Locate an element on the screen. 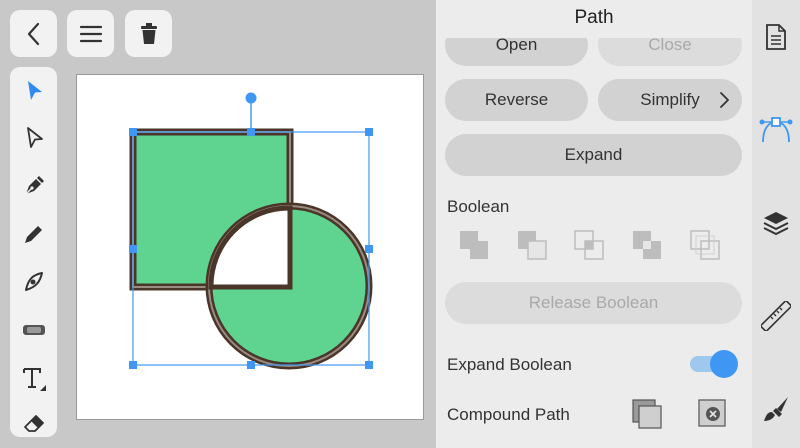 The height and width of the screenshot is (448, 800). boolean-add-icon is located at coordinates (474, 245).